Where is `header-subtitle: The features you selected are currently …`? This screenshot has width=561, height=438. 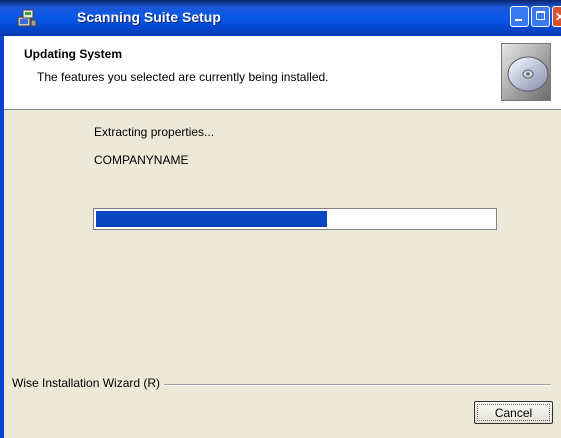
header-subtitle: The features you selected are currently … is located at coordinates (183, 77).